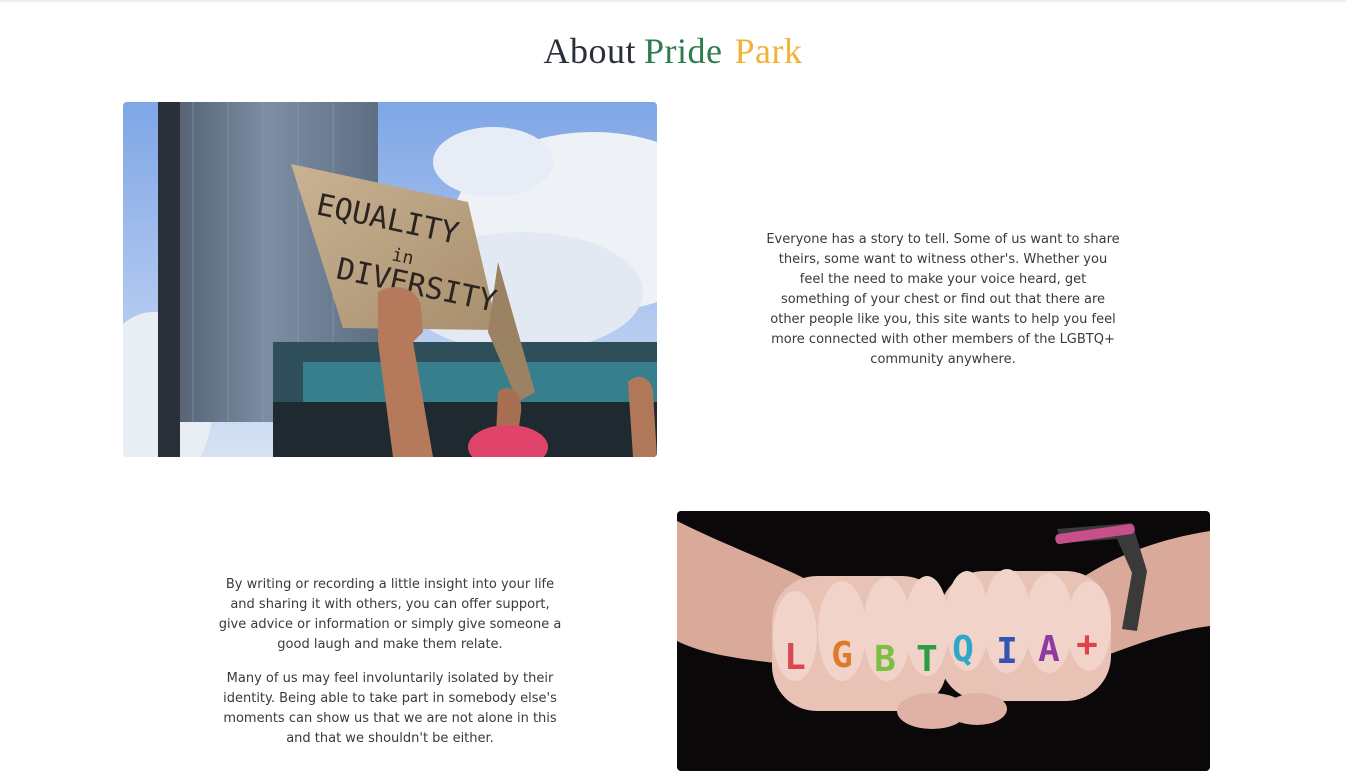 The image size is (1346, 771). Describe the element at coordinates (683, 51) in the screenshot. I see `title-pride: Pride` at that location.